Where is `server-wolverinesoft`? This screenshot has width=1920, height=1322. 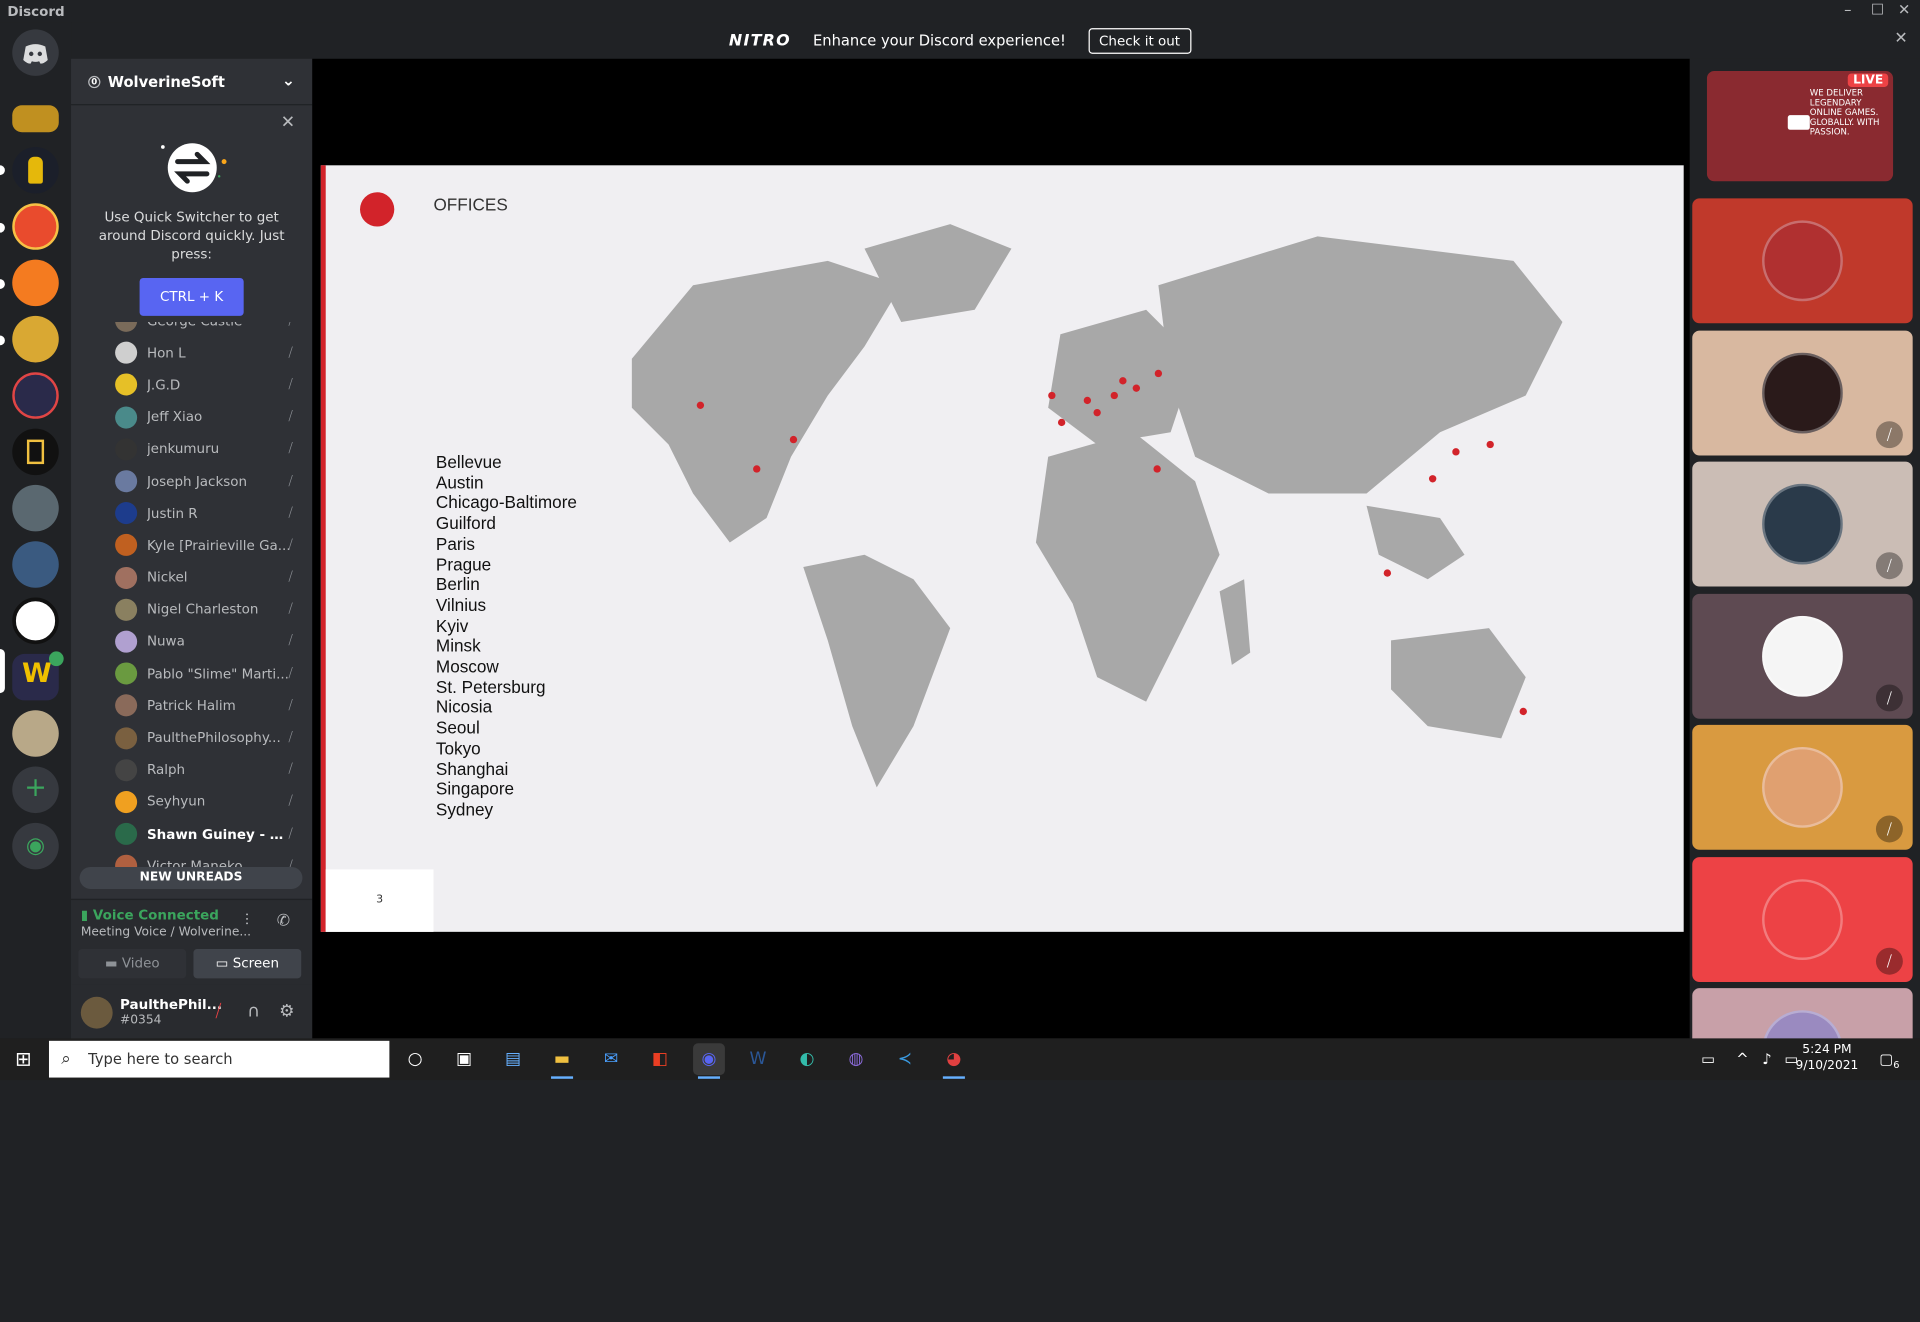
server-wolverinesoft is located at coordinates (35, 226).